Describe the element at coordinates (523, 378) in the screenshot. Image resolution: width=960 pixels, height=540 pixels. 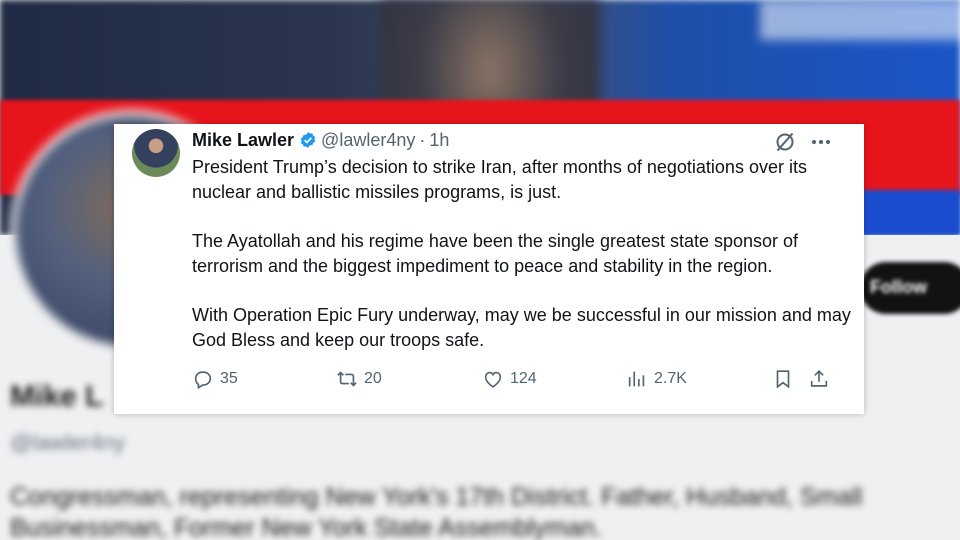
I see `like-count: 124` at that location.